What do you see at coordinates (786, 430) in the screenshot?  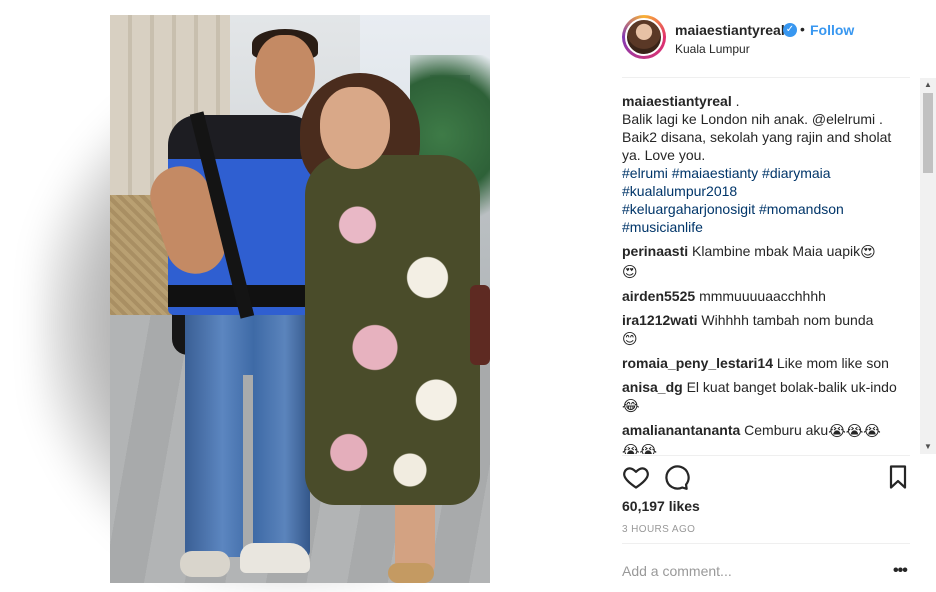 I see `comment-text: Cemburu aku` at bounding box center [786, 430].